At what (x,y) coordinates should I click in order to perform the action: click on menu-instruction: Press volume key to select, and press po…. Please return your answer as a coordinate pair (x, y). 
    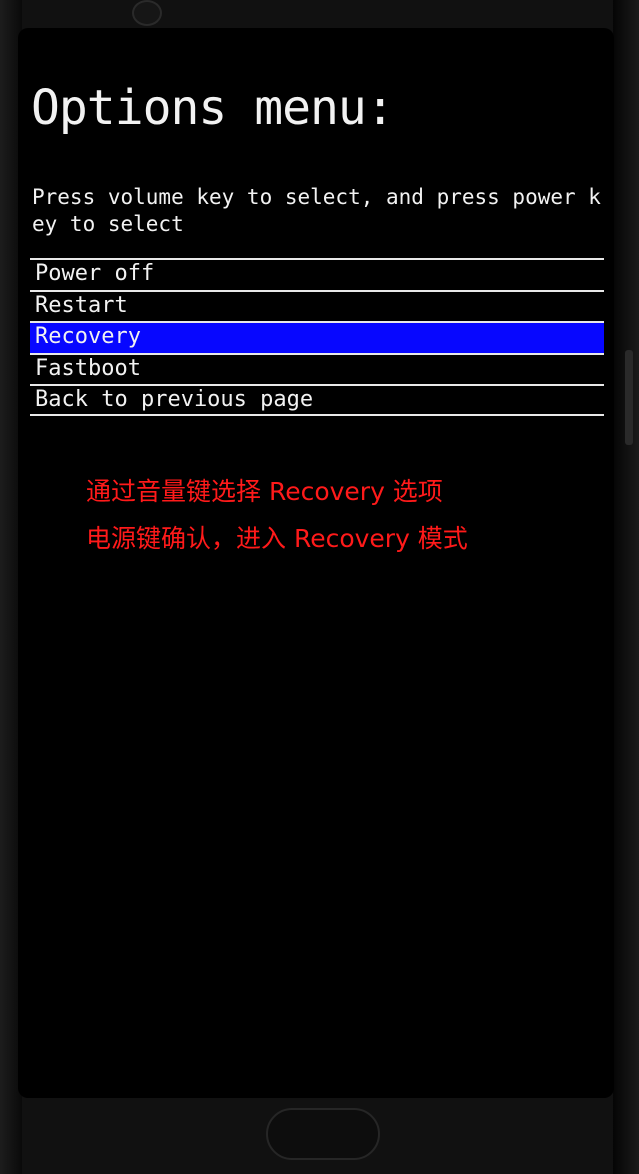
    Looking at the image, I should click on (316, 210).